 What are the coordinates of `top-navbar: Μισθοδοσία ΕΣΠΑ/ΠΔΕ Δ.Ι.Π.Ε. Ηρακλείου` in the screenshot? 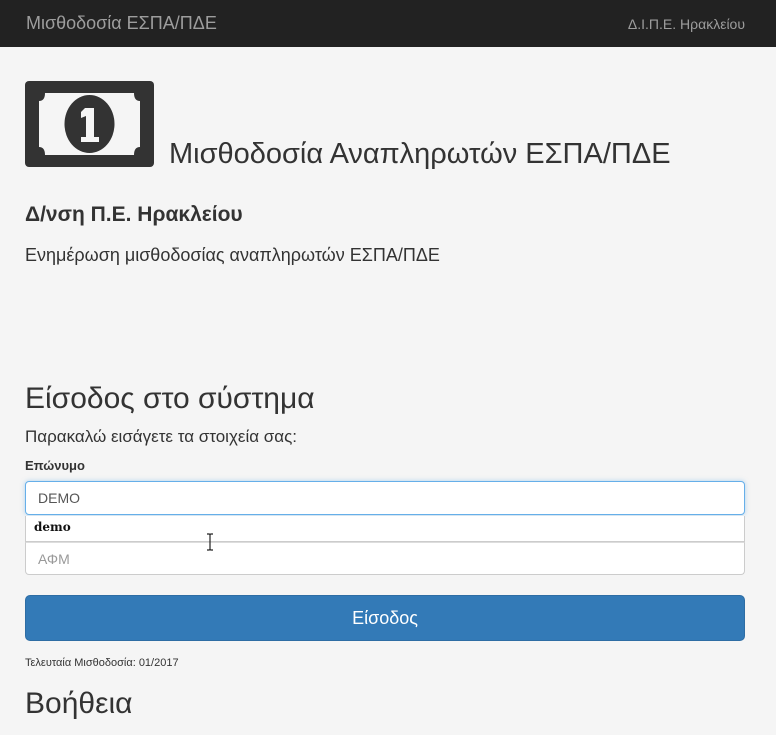 It's located at (388, 23).